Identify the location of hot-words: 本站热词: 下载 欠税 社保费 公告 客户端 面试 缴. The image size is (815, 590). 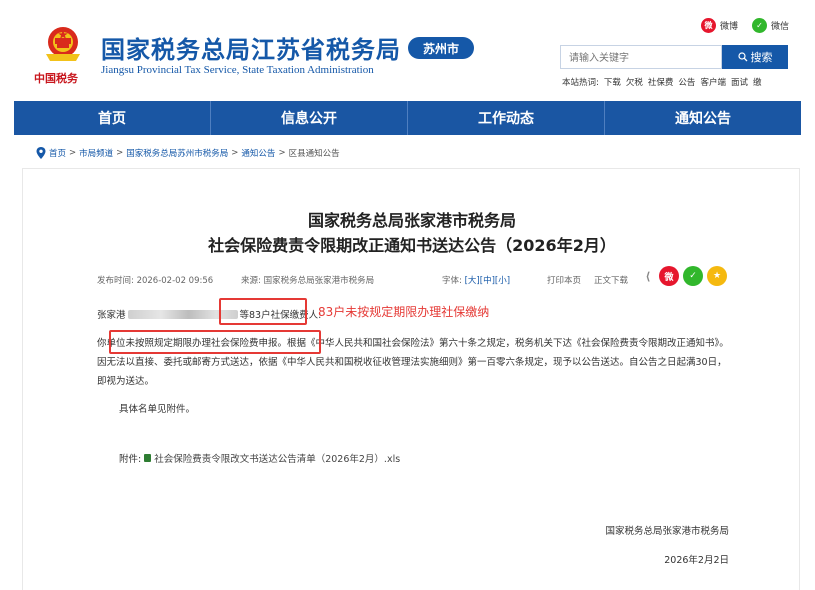
(661, 82).